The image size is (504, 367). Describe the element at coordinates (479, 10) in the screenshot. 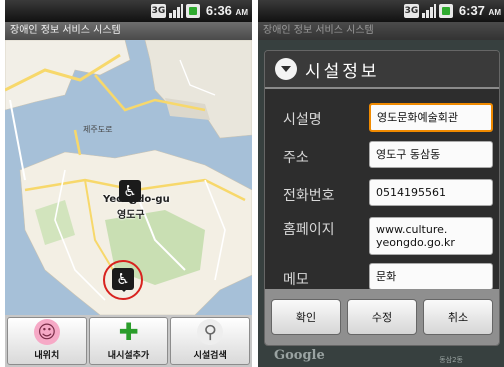

I see `status-time: 6:37 AM` at that location.